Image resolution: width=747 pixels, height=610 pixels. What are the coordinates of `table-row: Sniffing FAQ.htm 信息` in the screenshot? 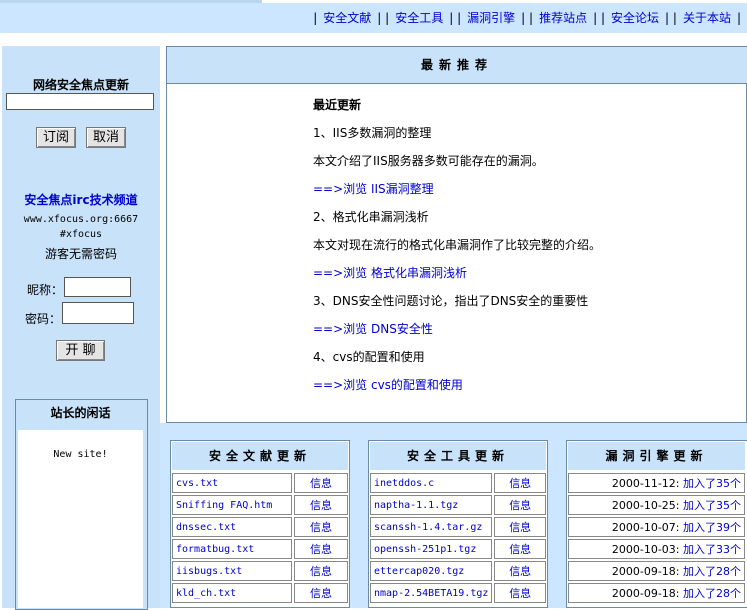 It's located at (260, 505).